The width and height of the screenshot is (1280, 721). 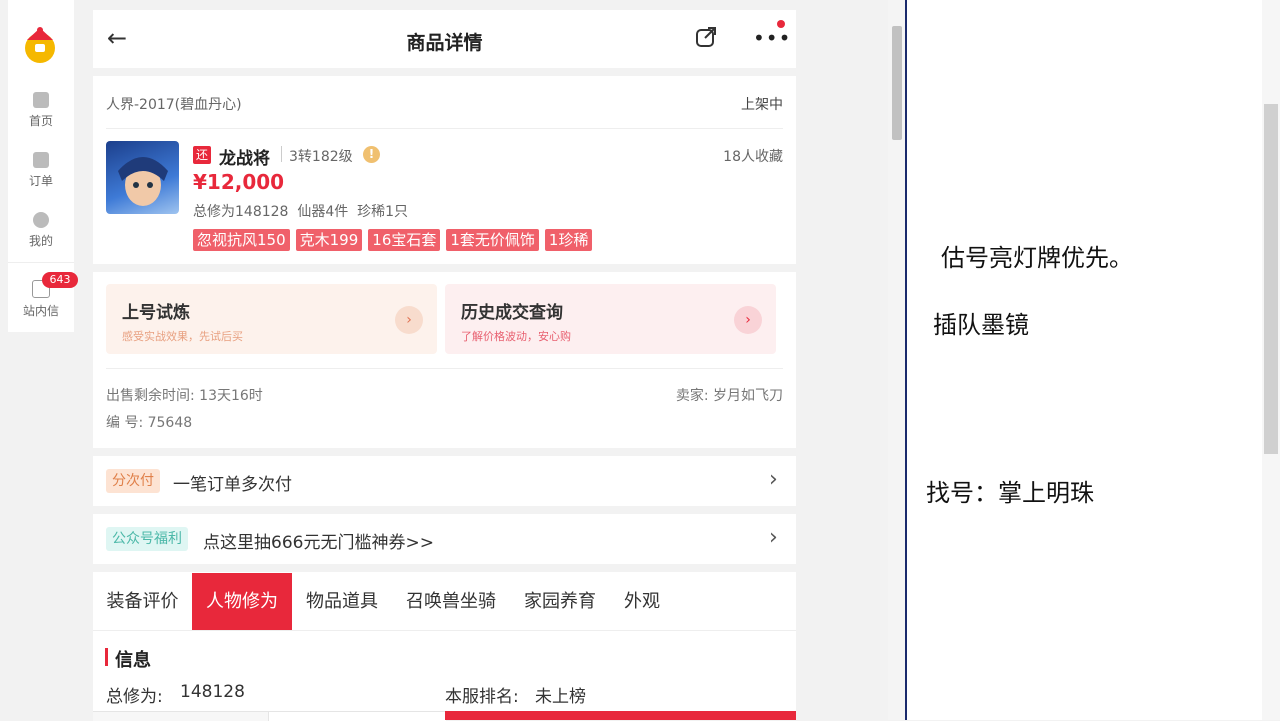 What do you see at coordinates (568, 240) in the screenshot?
I see `tag-item: 1珍稀` at bounding box center [568, 240].